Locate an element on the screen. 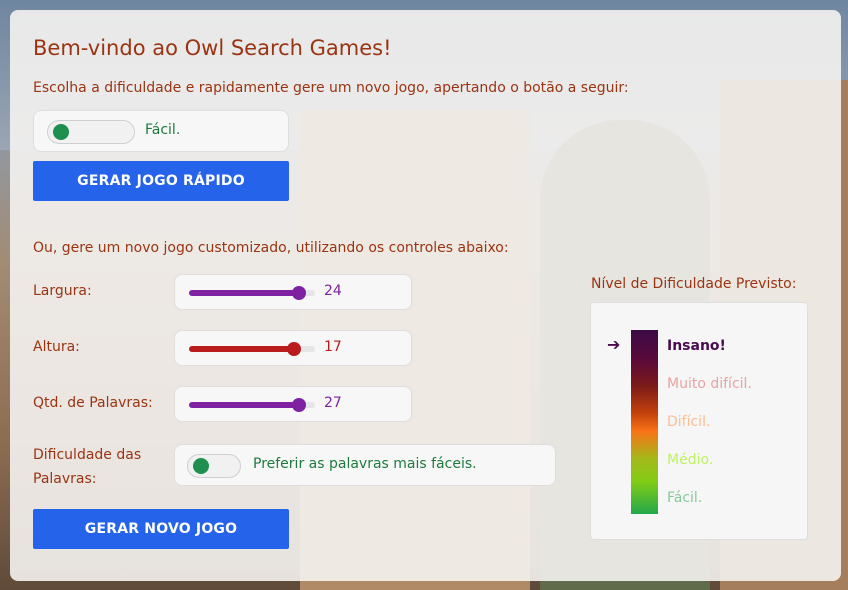 The image size is (848, 590). word-count-value: 27 is located at coordinates (333, 403).